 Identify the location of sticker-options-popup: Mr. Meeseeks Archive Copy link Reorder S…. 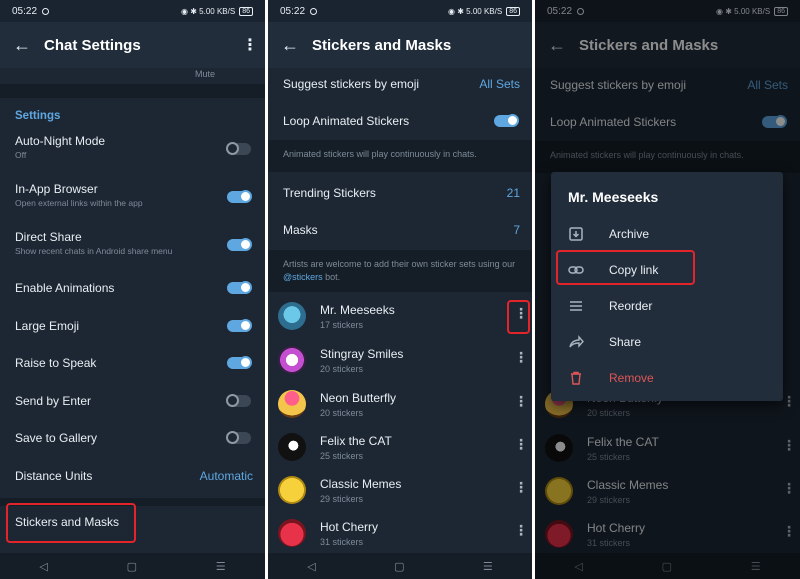
(667, 286).